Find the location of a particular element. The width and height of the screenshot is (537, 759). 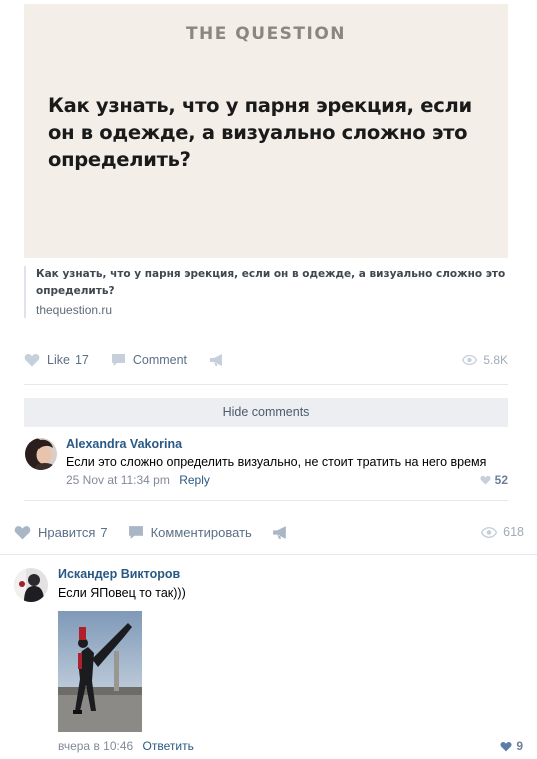

comment-time: вчера в 10:46 is located at coordinates (95, 746).